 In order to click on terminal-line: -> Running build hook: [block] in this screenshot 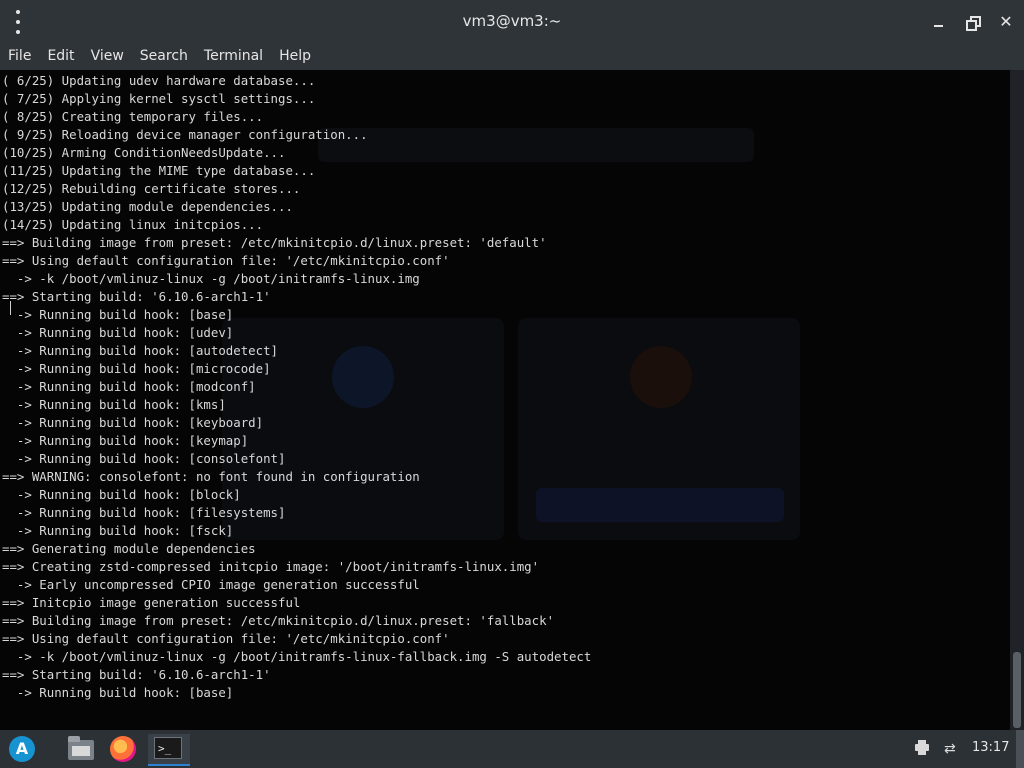, I will do `click(121, 494)`.